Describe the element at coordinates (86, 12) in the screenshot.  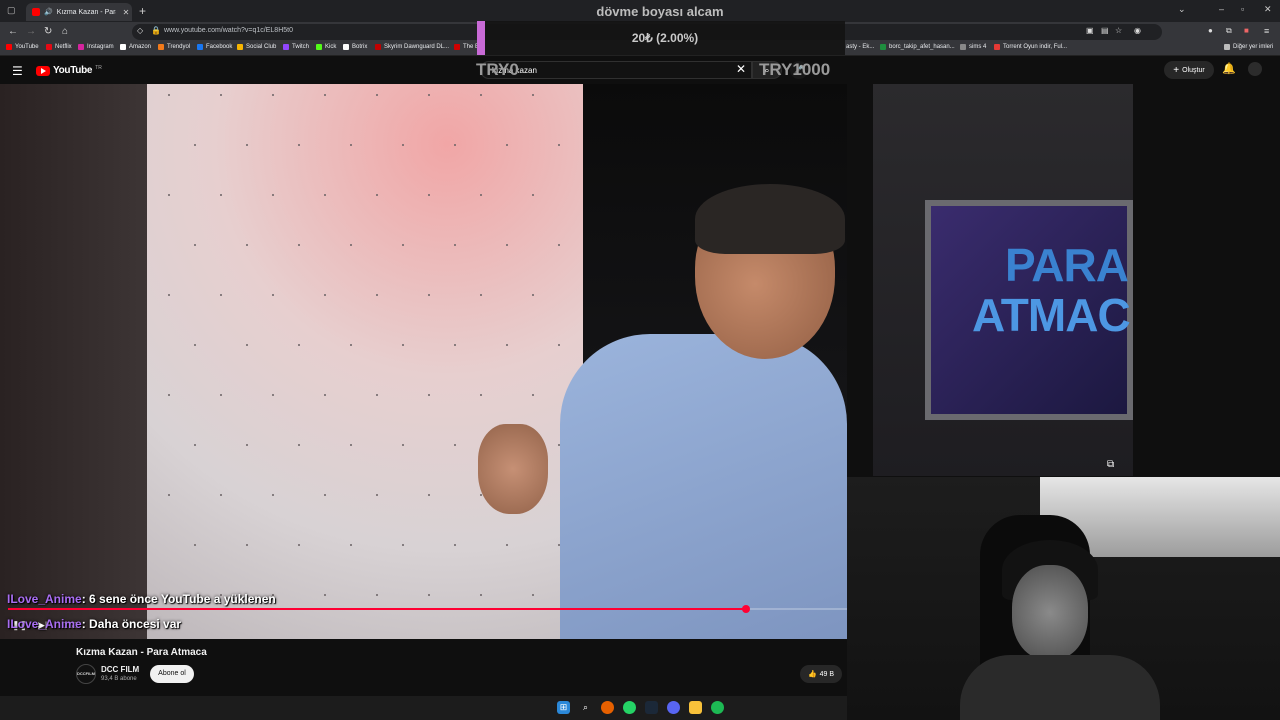
I see `tab-title: Kızma Kazan - Para Atmaca` at that location.